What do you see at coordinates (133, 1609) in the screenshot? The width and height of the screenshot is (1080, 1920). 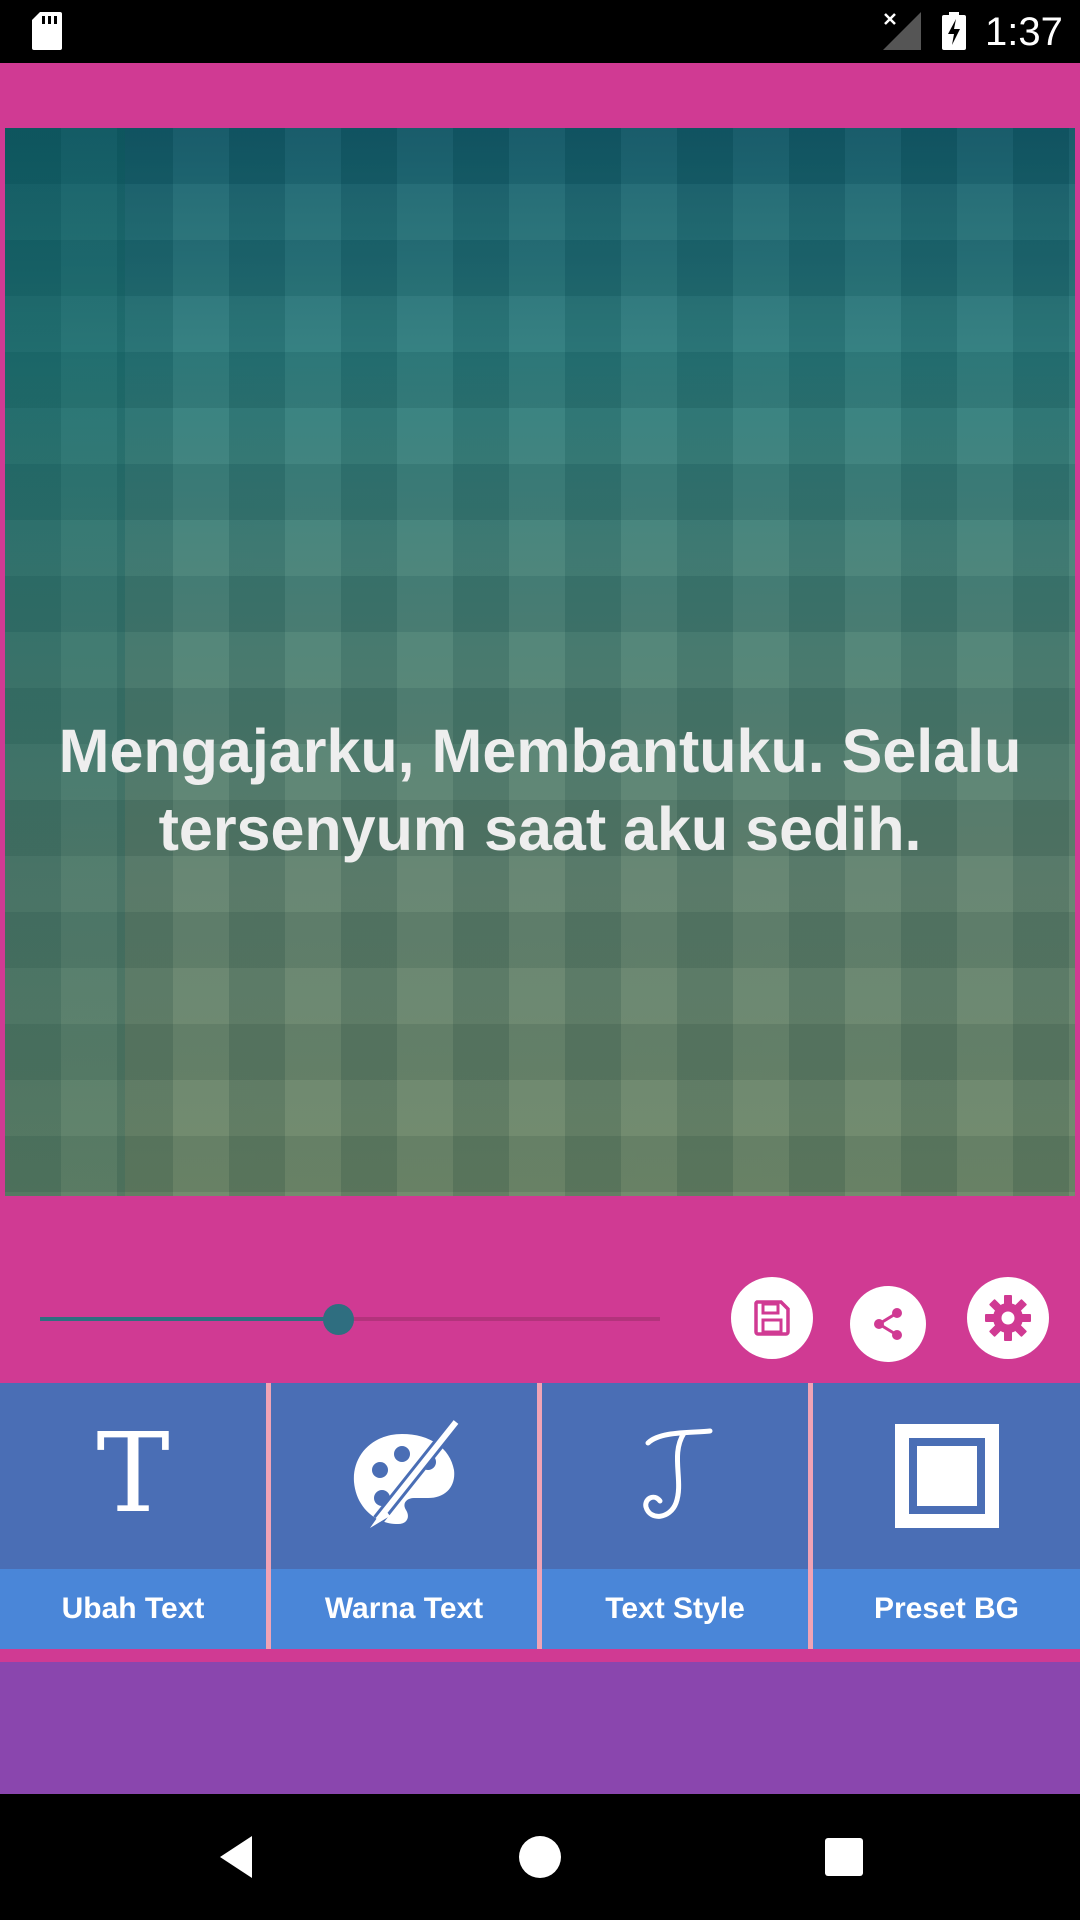 I see `tool-label: Ubah Text` at bounding box center [133, 1609].